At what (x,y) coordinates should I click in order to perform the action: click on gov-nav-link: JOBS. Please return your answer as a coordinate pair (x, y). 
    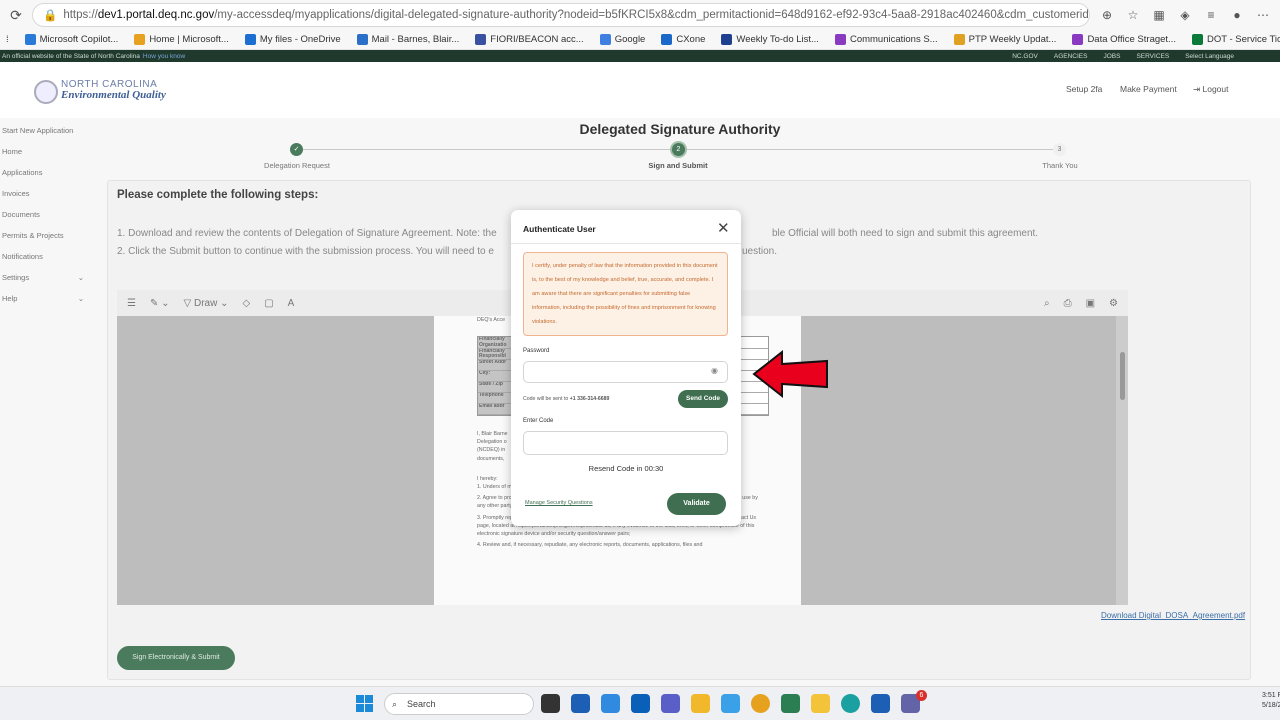
    Looking at the image, I should click on (1111, 56).